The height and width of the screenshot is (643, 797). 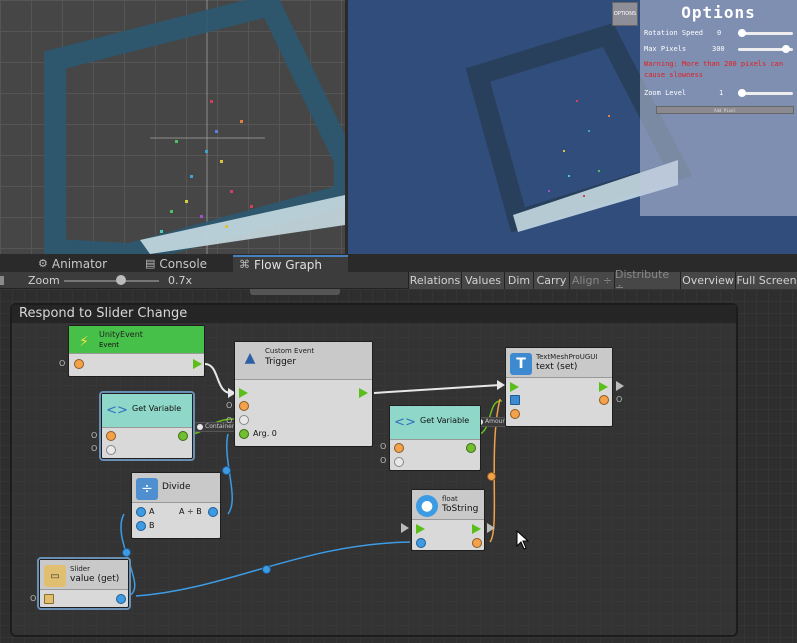 What do you see at coordinates (147, 489) in the screenshot?
I see `divide-icon: ÷` at bounding box center [147, 489].